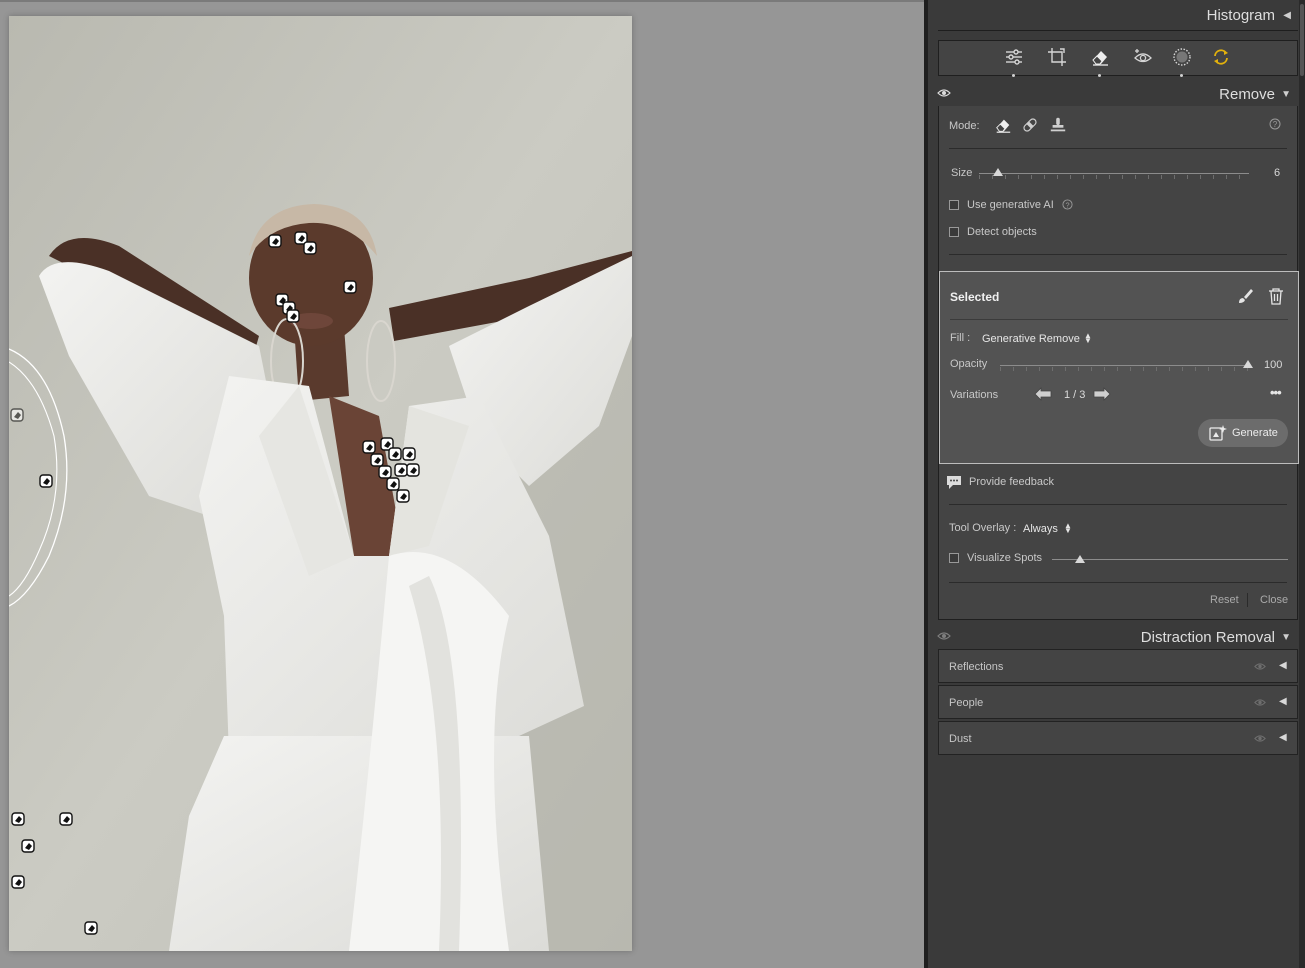 This screenshot has width=1305, height=968. Describe the element at coordinates (1240, 15) in the screenshot. I see `histogram-title: Histogram` at that location.